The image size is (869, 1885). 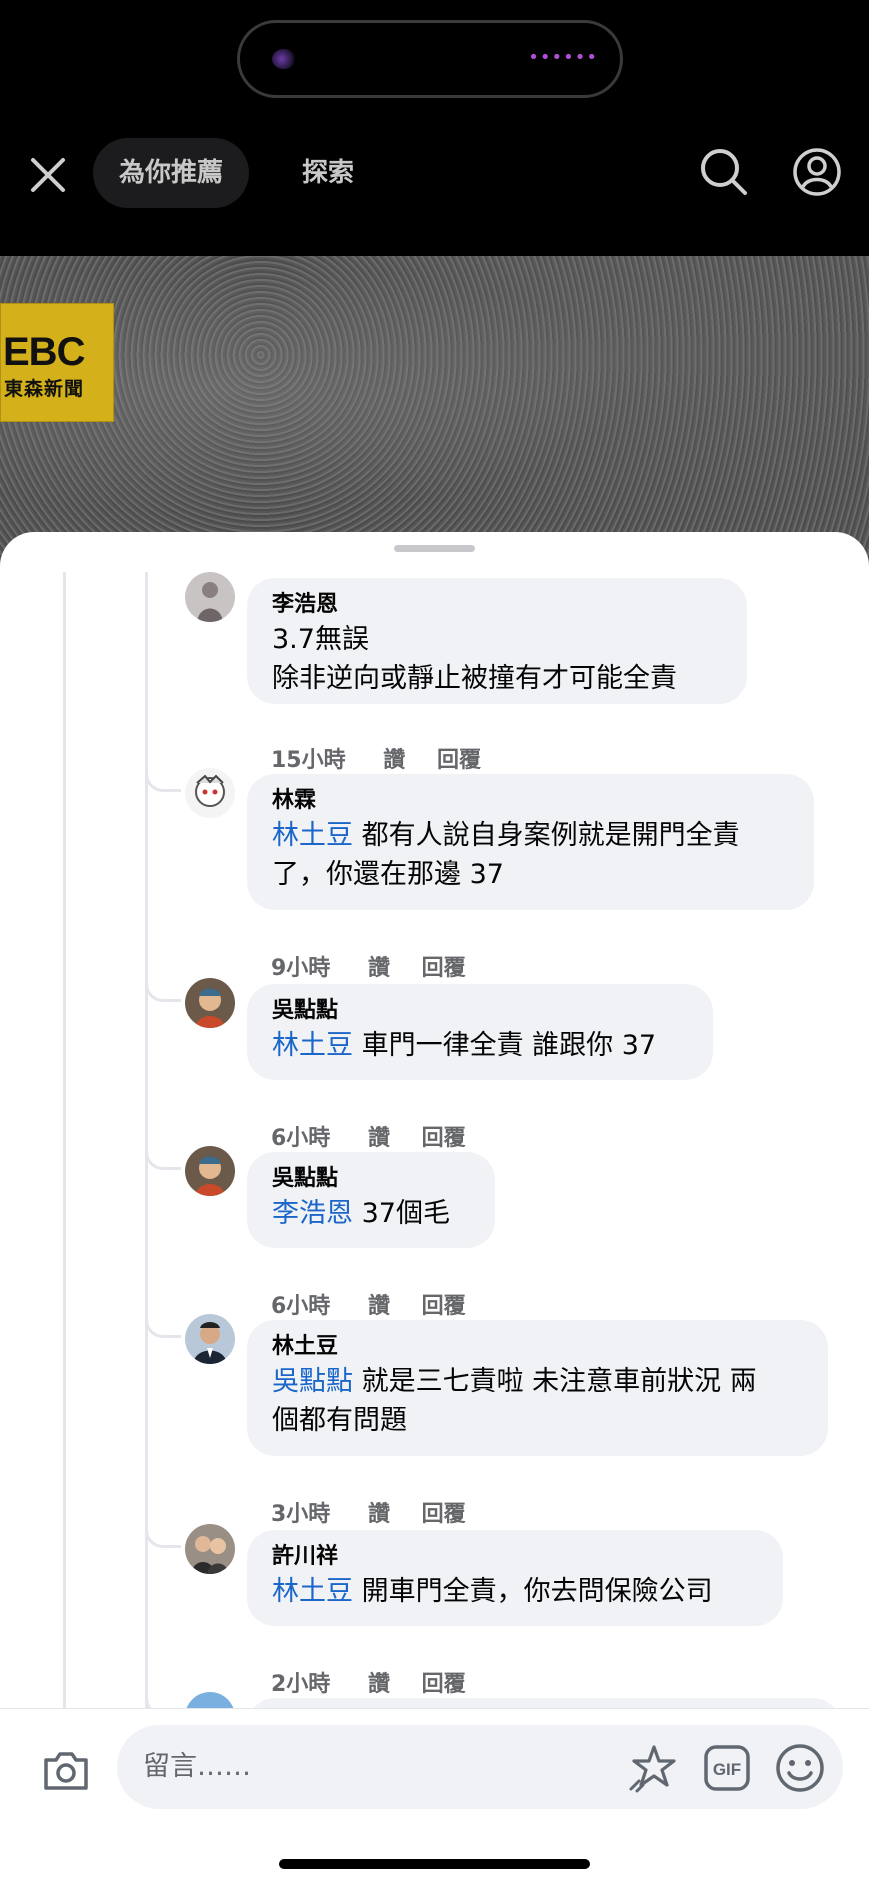 What do you see at coordinates (817, 172) in the screenshot?
I see `profile-icon` at bounding box center [817, 172].